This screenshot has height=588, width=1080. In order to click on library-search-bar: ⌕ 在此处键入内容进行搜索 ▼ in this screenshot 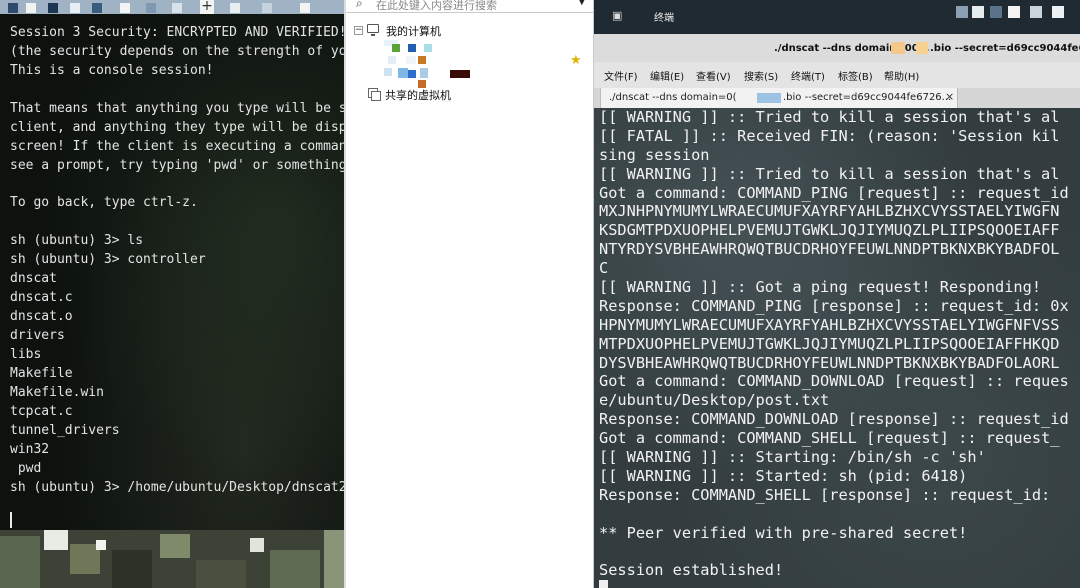, I will do `click(470, 6)`.